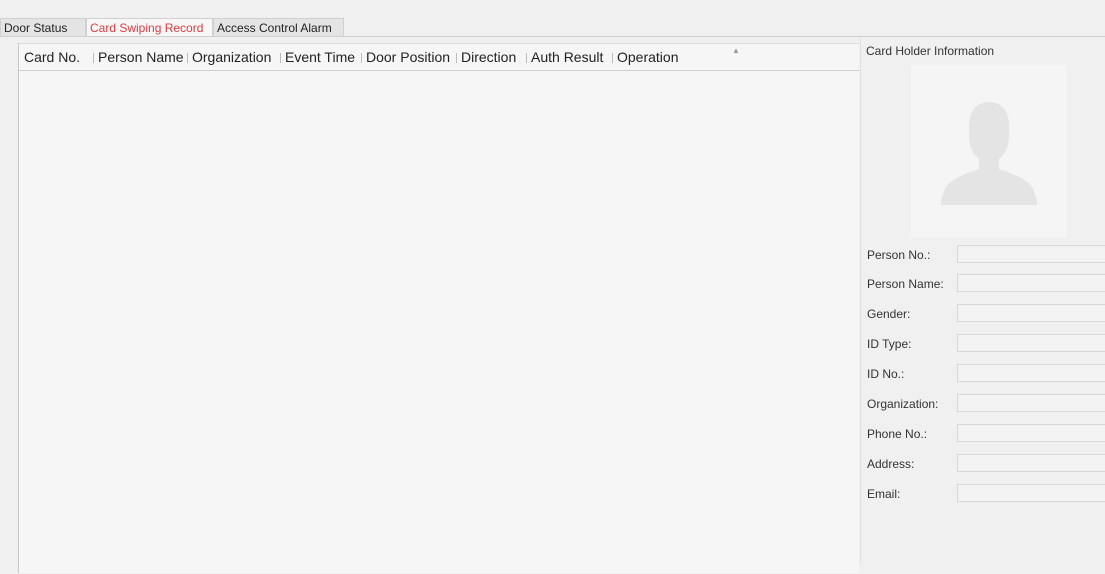  Describe the element at coordinates (320, 57) in the screenshot. I see `column-header-event-time: Event Time` at that location.